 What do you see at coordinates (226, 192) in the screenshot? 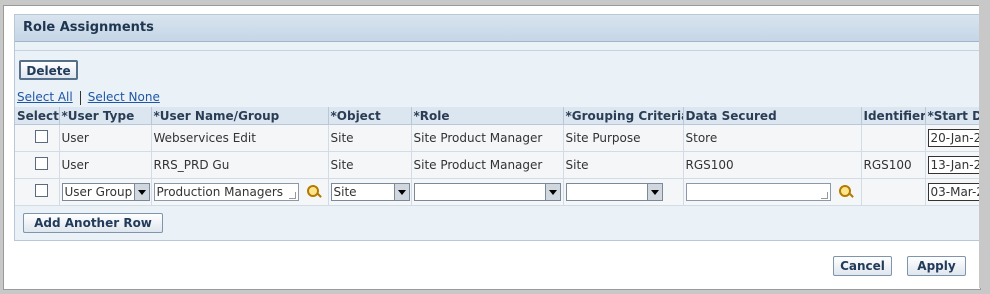
I see `user-name-input: Production Managers` at bounding box center [226, 192].